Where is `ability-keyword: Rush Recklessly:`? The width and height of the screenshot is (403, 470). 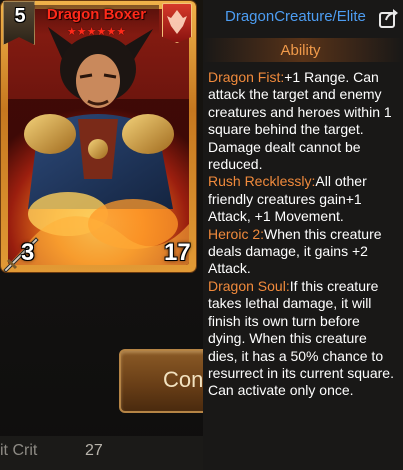
ability-keyword: Rush Recklessly: is located at coordinates (262, 181).